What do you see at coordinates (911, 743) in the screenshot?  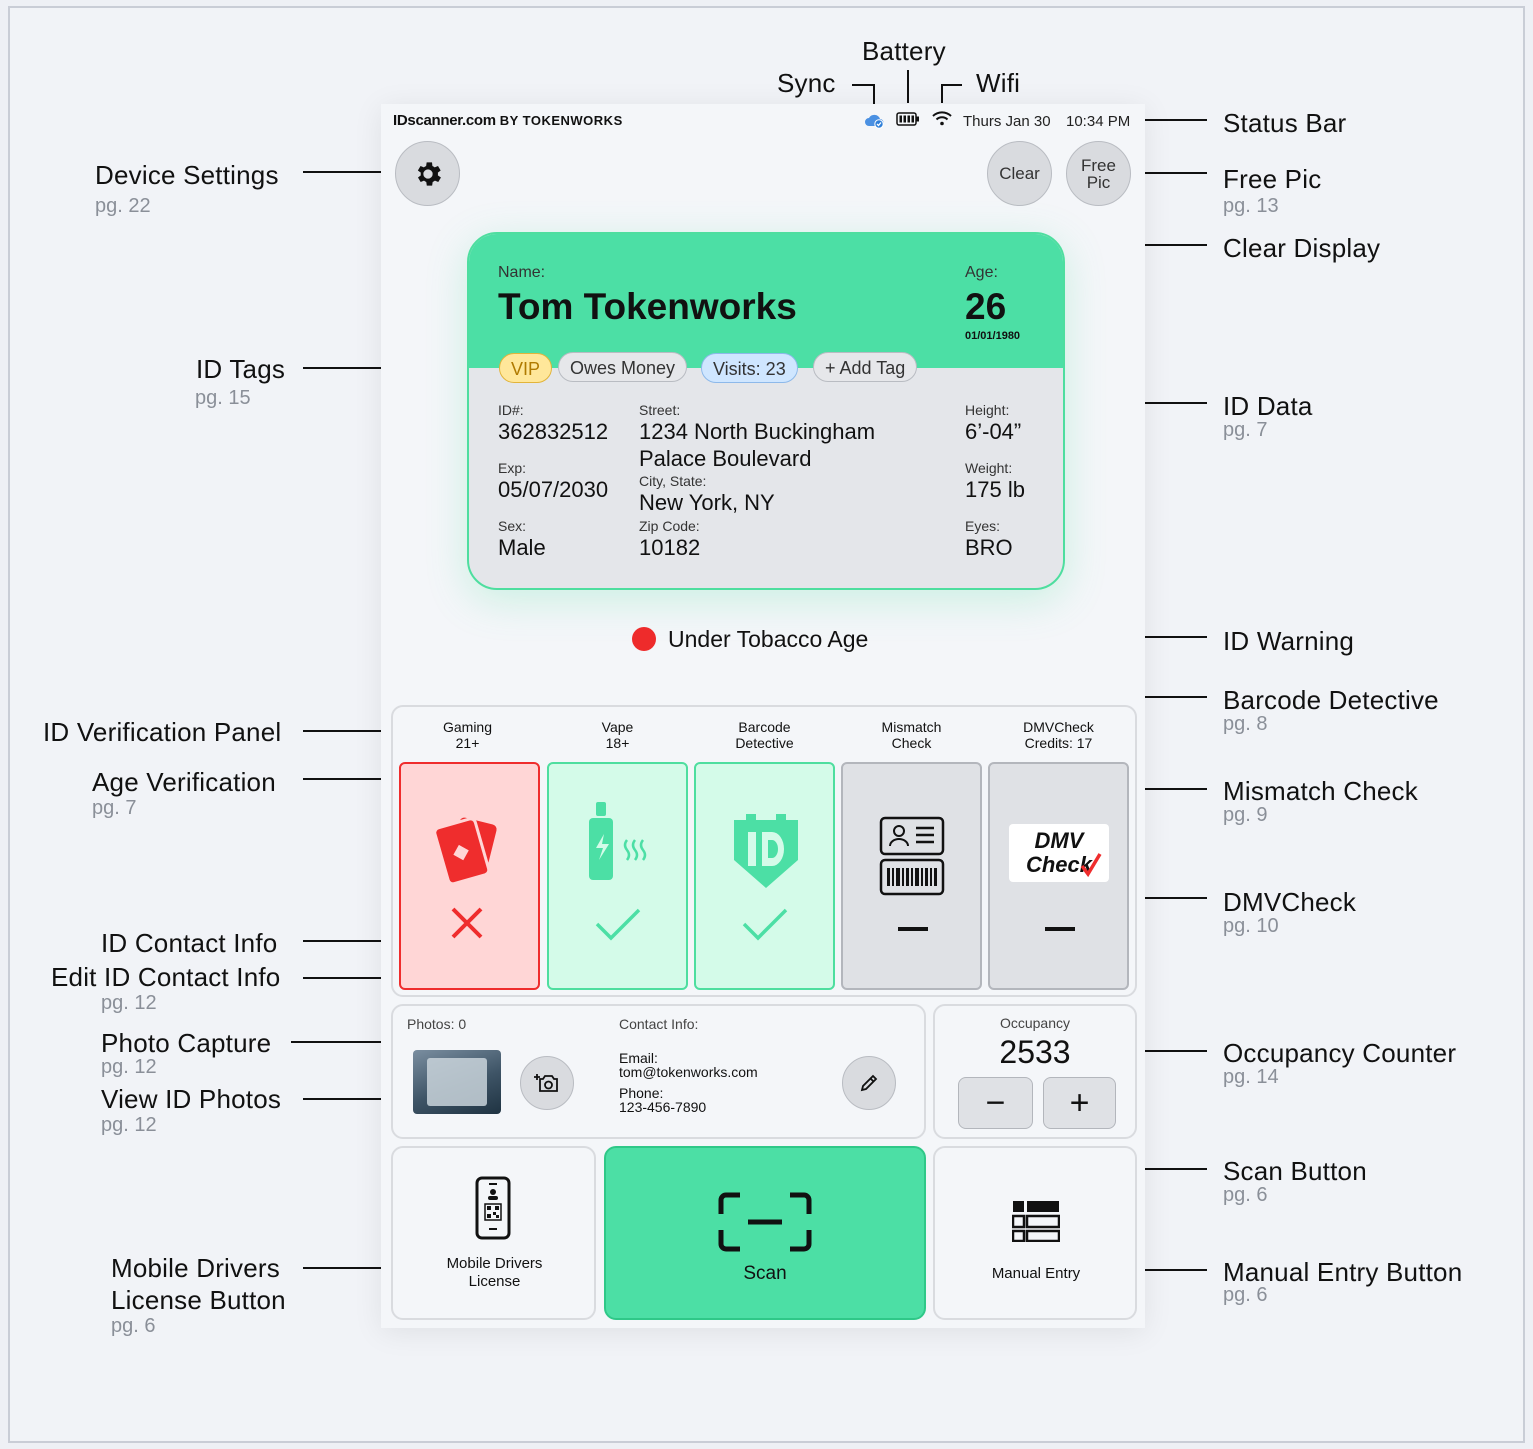 I see `mismatch-header-line2: Check` at bounding box center [911, 743].